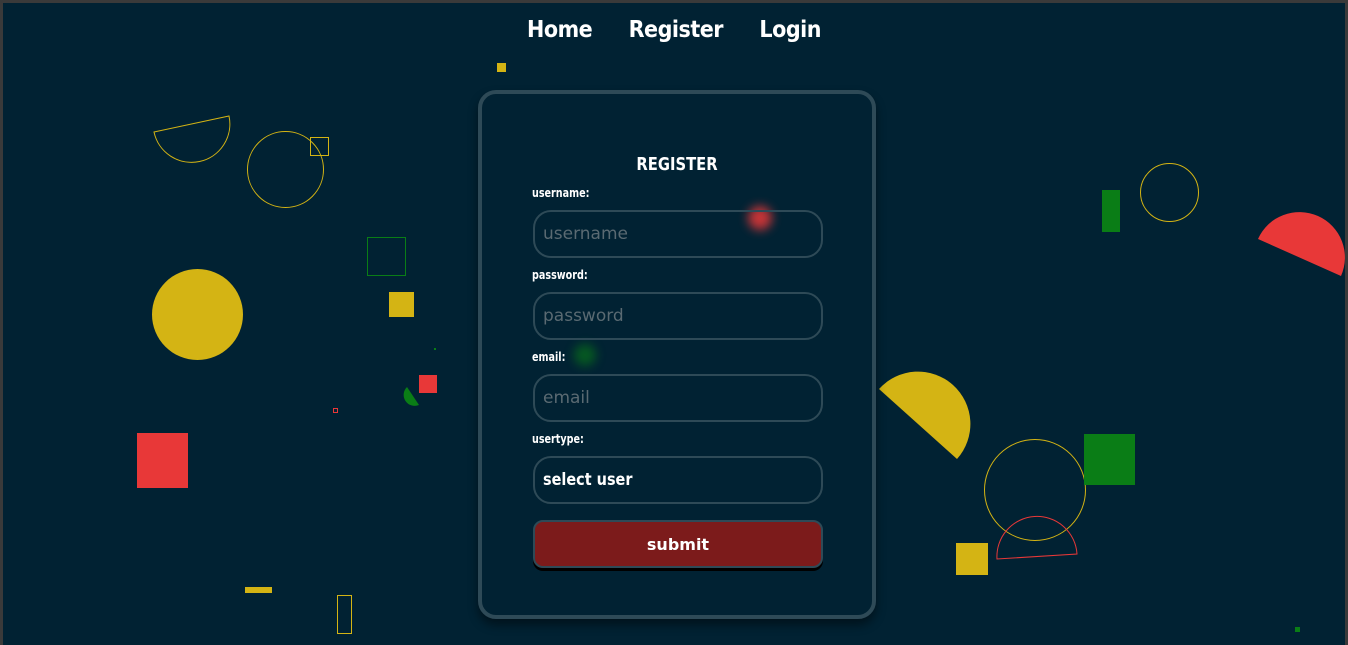 This screenshot has height=645, width=1348. Describe the element at coordinates (678, 234) in the screenshot. I see `username-input` at that location.